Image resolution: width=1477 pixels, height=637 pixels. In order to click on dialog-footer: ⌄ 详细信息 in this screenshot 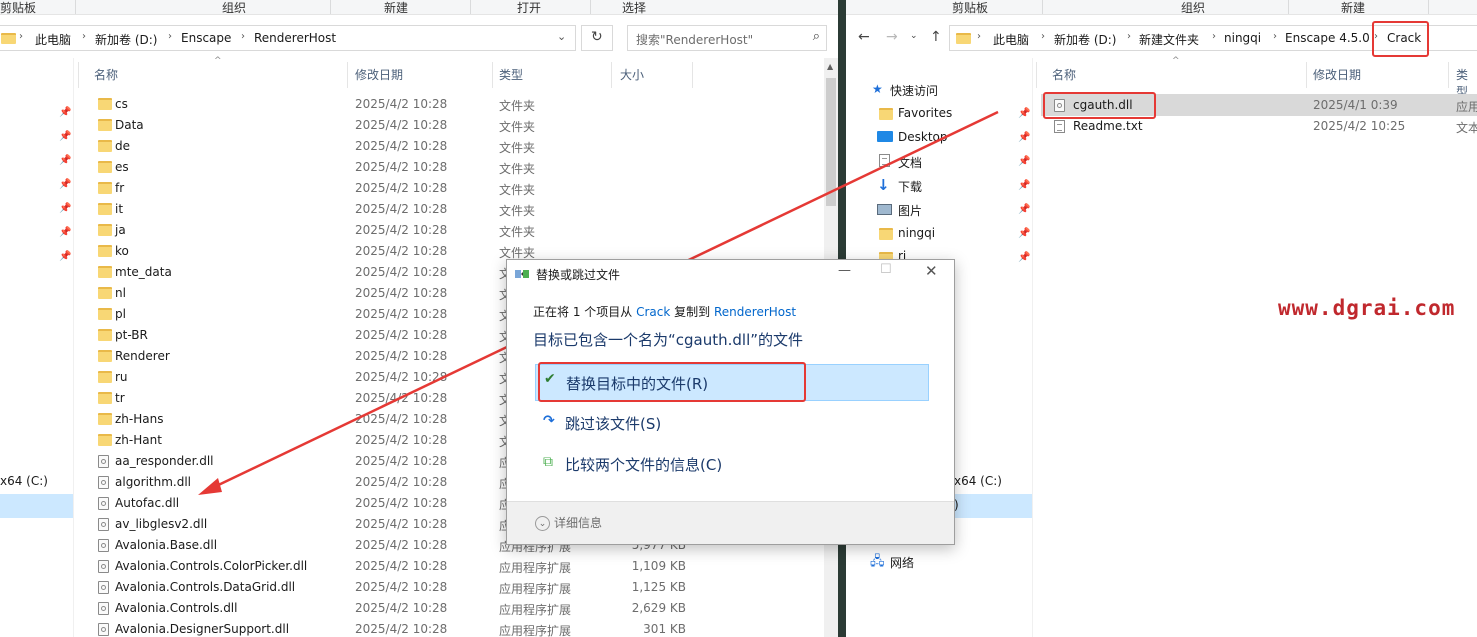, I will do `click(730, 522)`.